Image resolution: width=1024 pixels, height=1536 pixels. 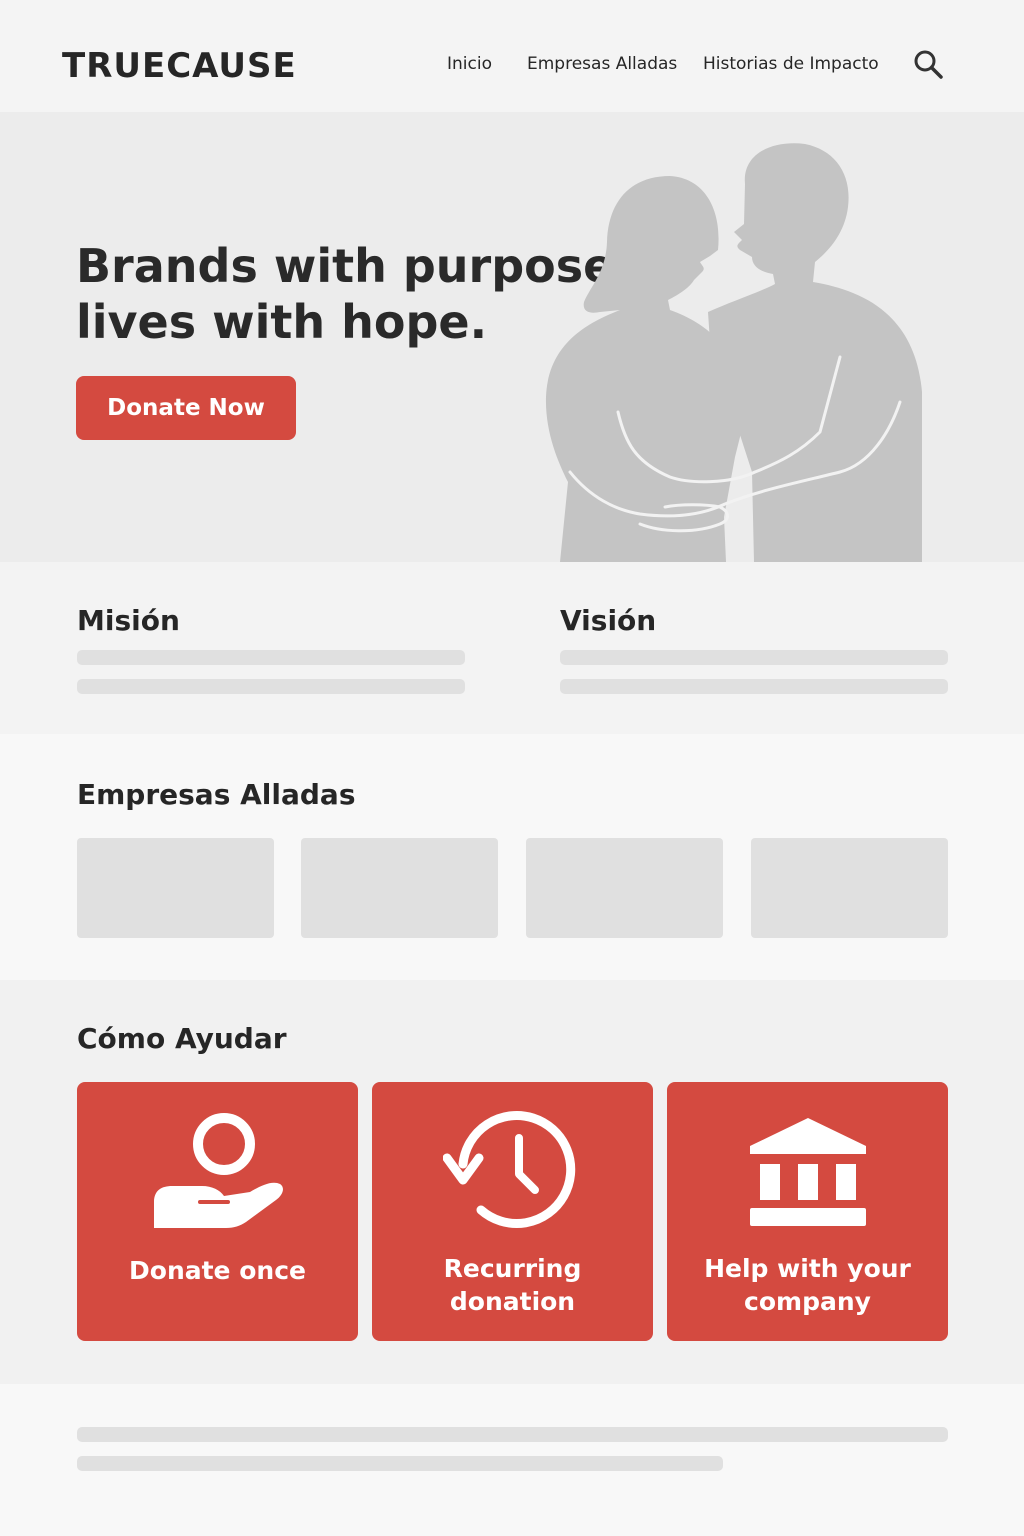 I want to click on mission-heading: Misión, so click(x=128, y=620).